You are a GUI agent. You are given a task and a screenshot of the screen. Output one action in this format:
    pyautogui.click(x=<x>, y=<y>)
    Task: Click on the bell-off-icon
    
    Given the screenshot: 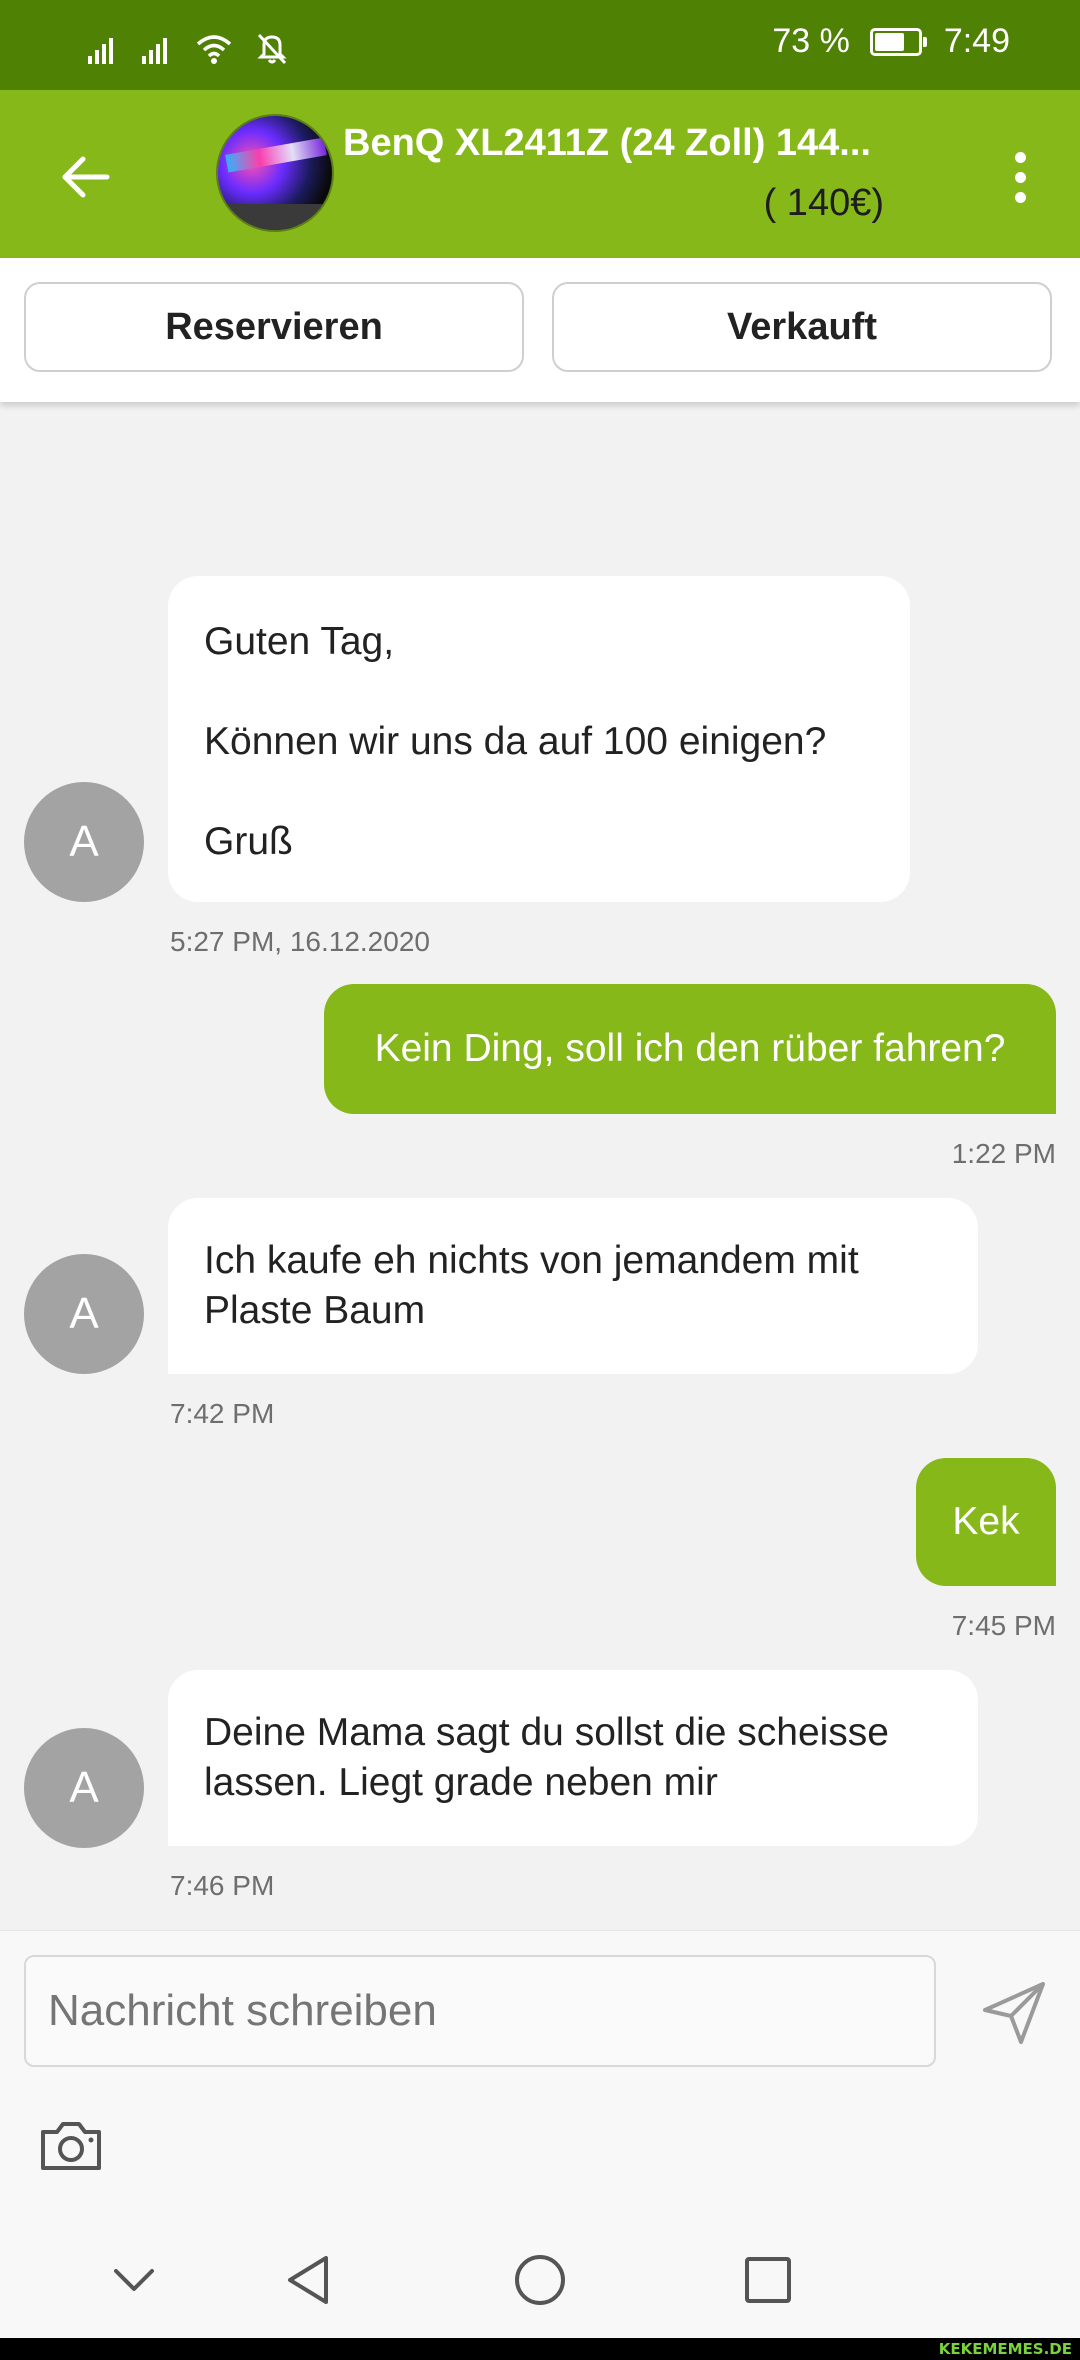 What is the action you would take?
    pyautogui.click(x=272, y=49)
    